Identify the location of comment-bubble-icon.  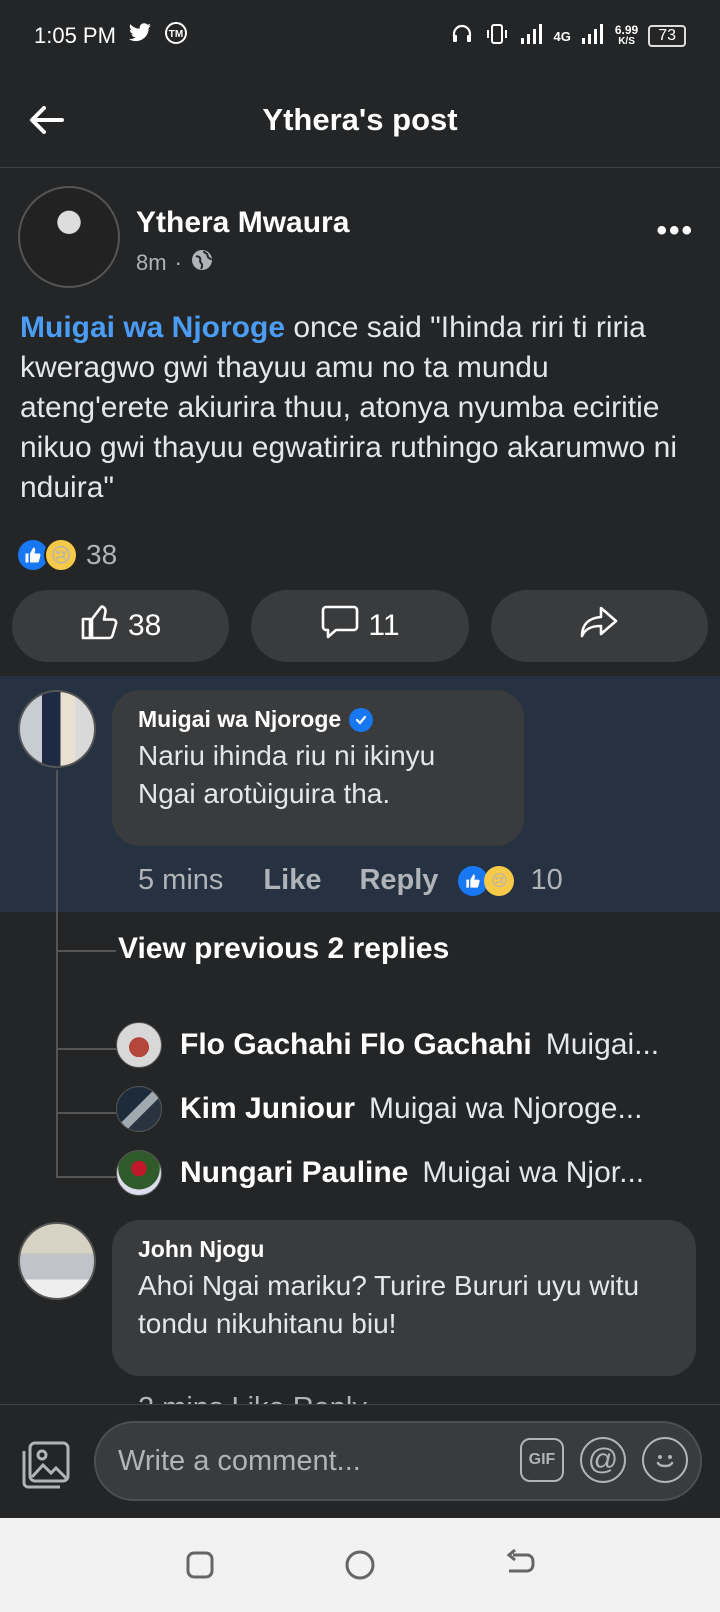
(340, 626).